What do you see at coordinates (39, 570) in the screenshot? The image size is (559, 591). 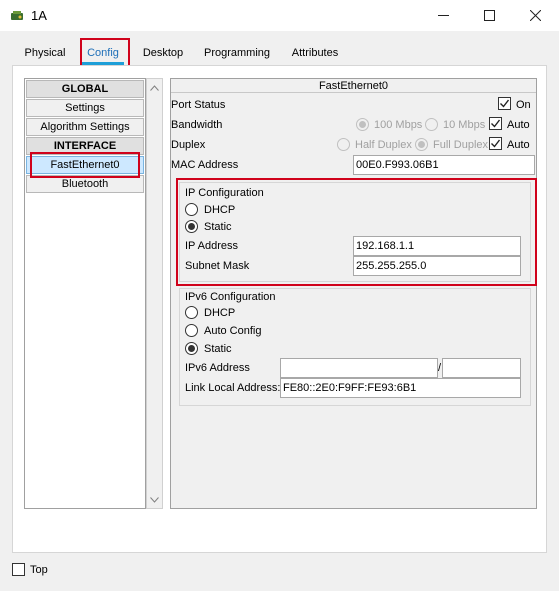 I see `top-label: Top` at bounding box center [39, 570].